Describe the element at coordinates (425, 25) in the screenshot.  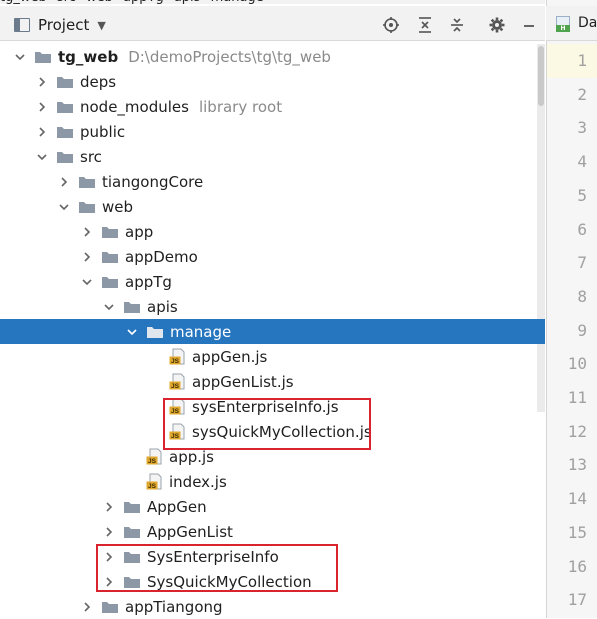
I see `expand-all-icon` at that location.